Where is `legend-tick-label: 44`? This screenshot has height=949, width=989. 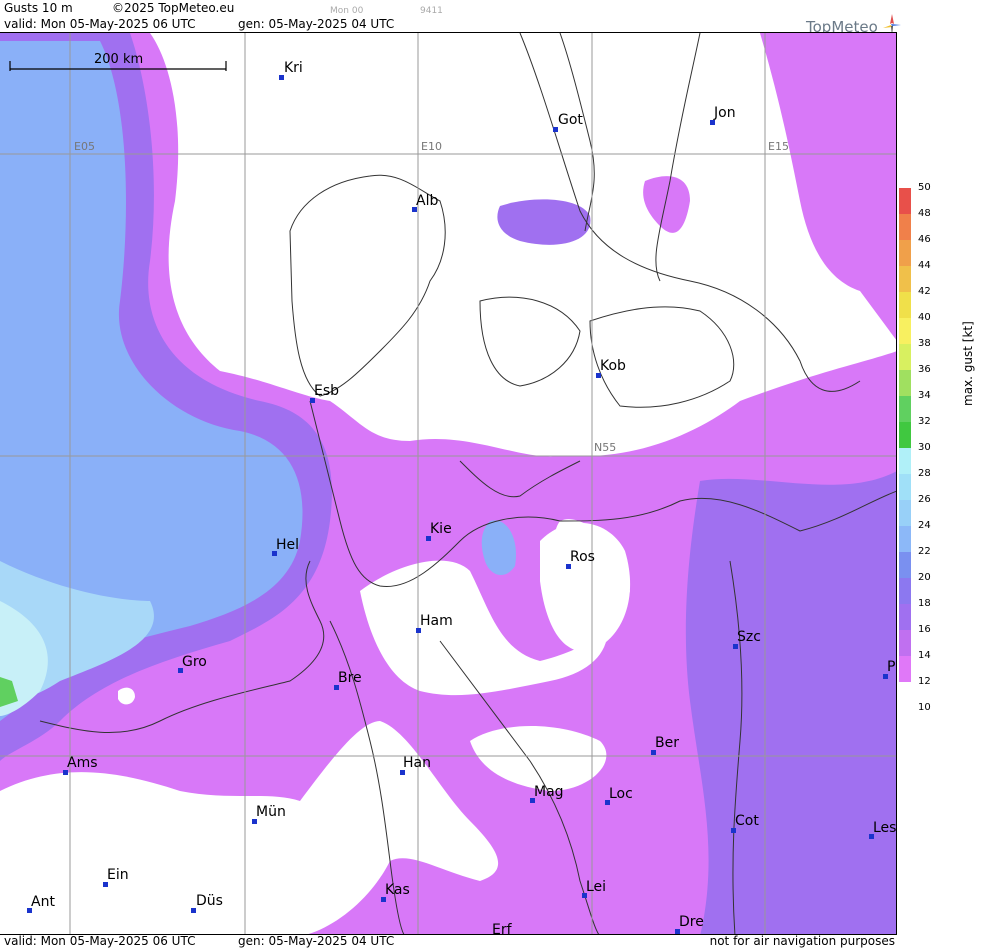 legend-tick-label: 44 is located at coordinates (924, 265).